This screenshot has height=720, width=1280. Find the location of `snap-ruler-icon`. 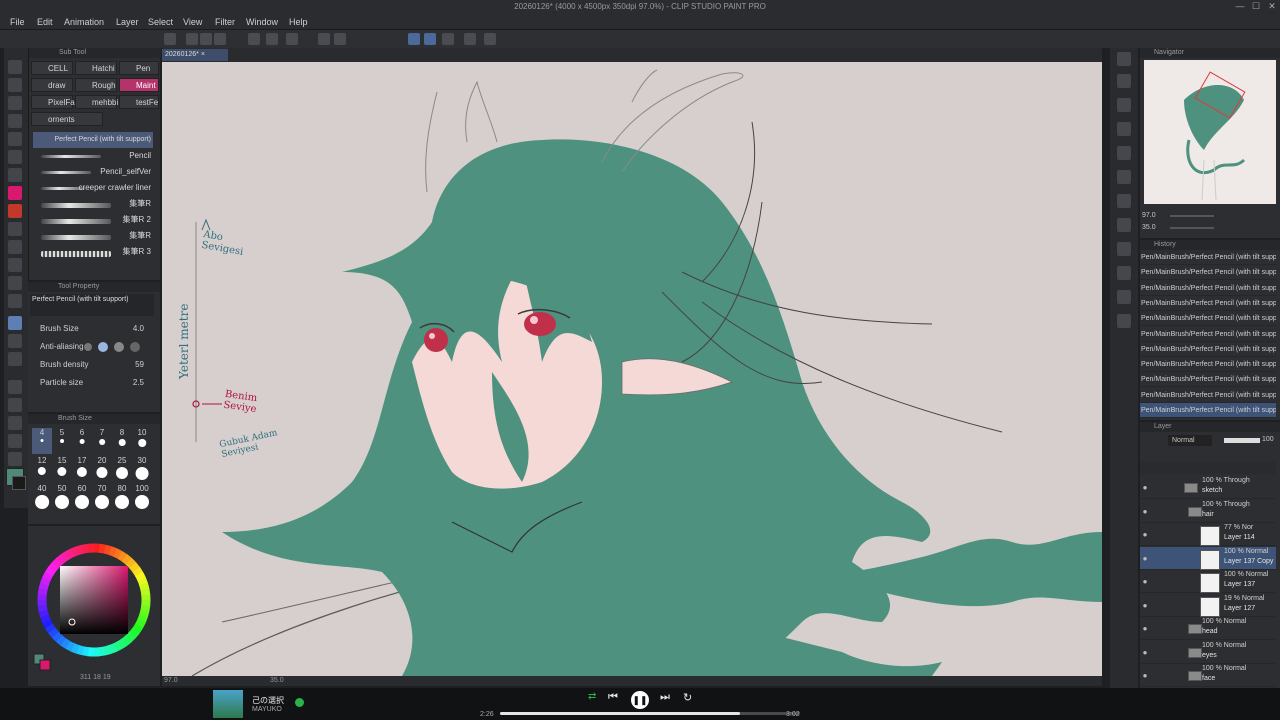

snap-ruler-icon is located at coordinates (414, 39).